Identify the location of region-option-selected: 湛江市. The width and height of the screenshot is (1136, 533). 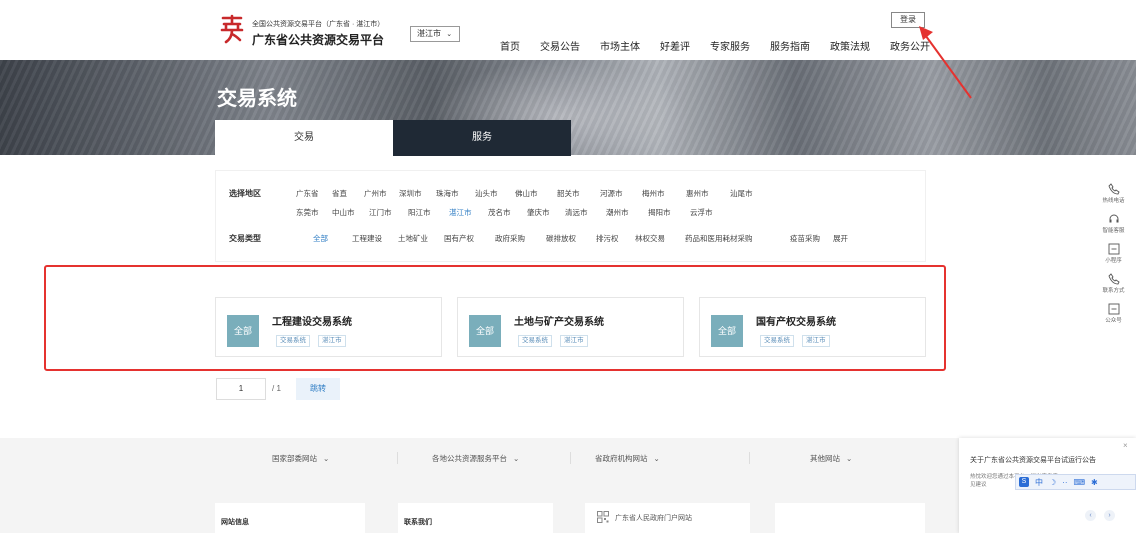
(460, 212).